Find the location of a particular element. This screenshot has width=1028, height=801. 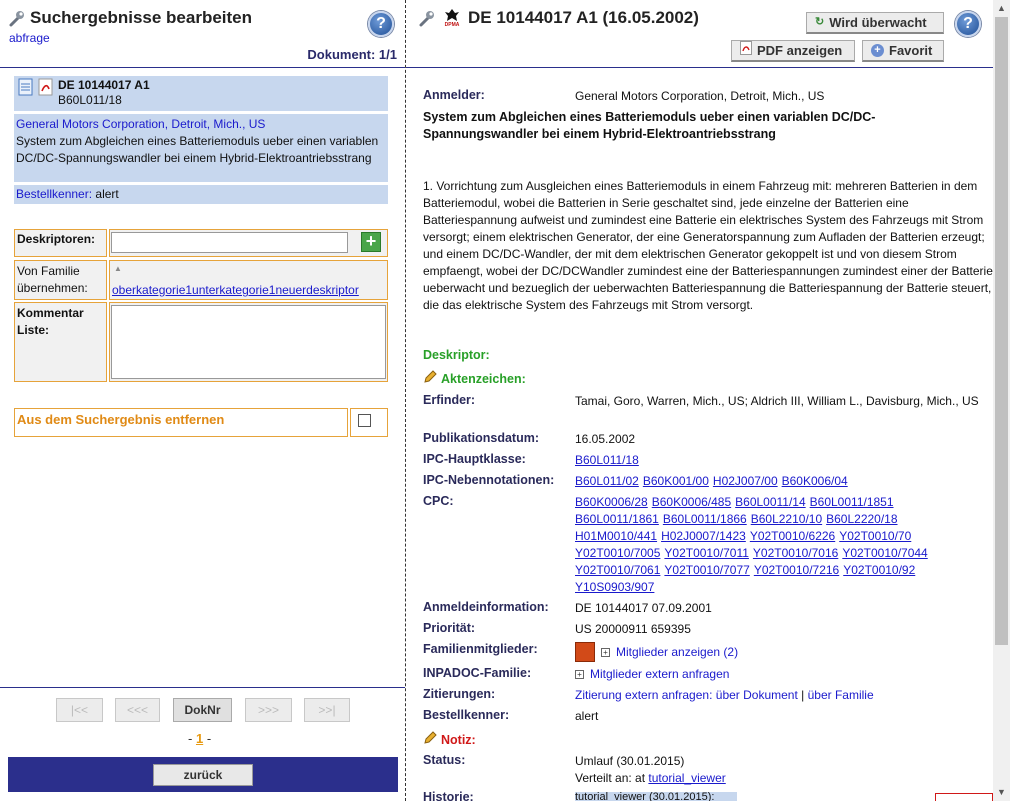

cpc-link: Y02T0010/92 is located at coordinates (879, 570).